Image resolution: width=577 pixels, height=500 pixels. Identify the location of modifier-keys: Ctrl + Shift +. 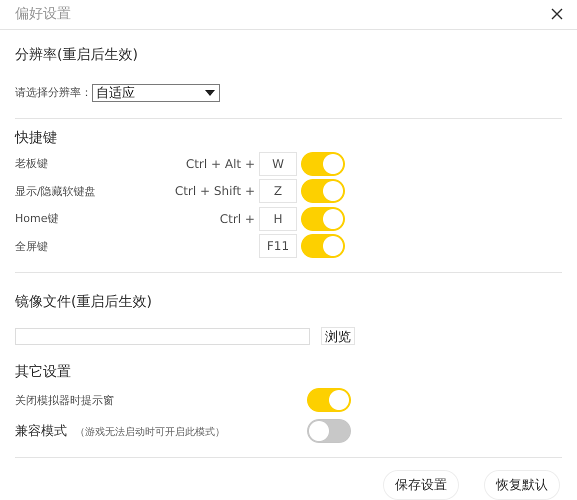
(214, 191).